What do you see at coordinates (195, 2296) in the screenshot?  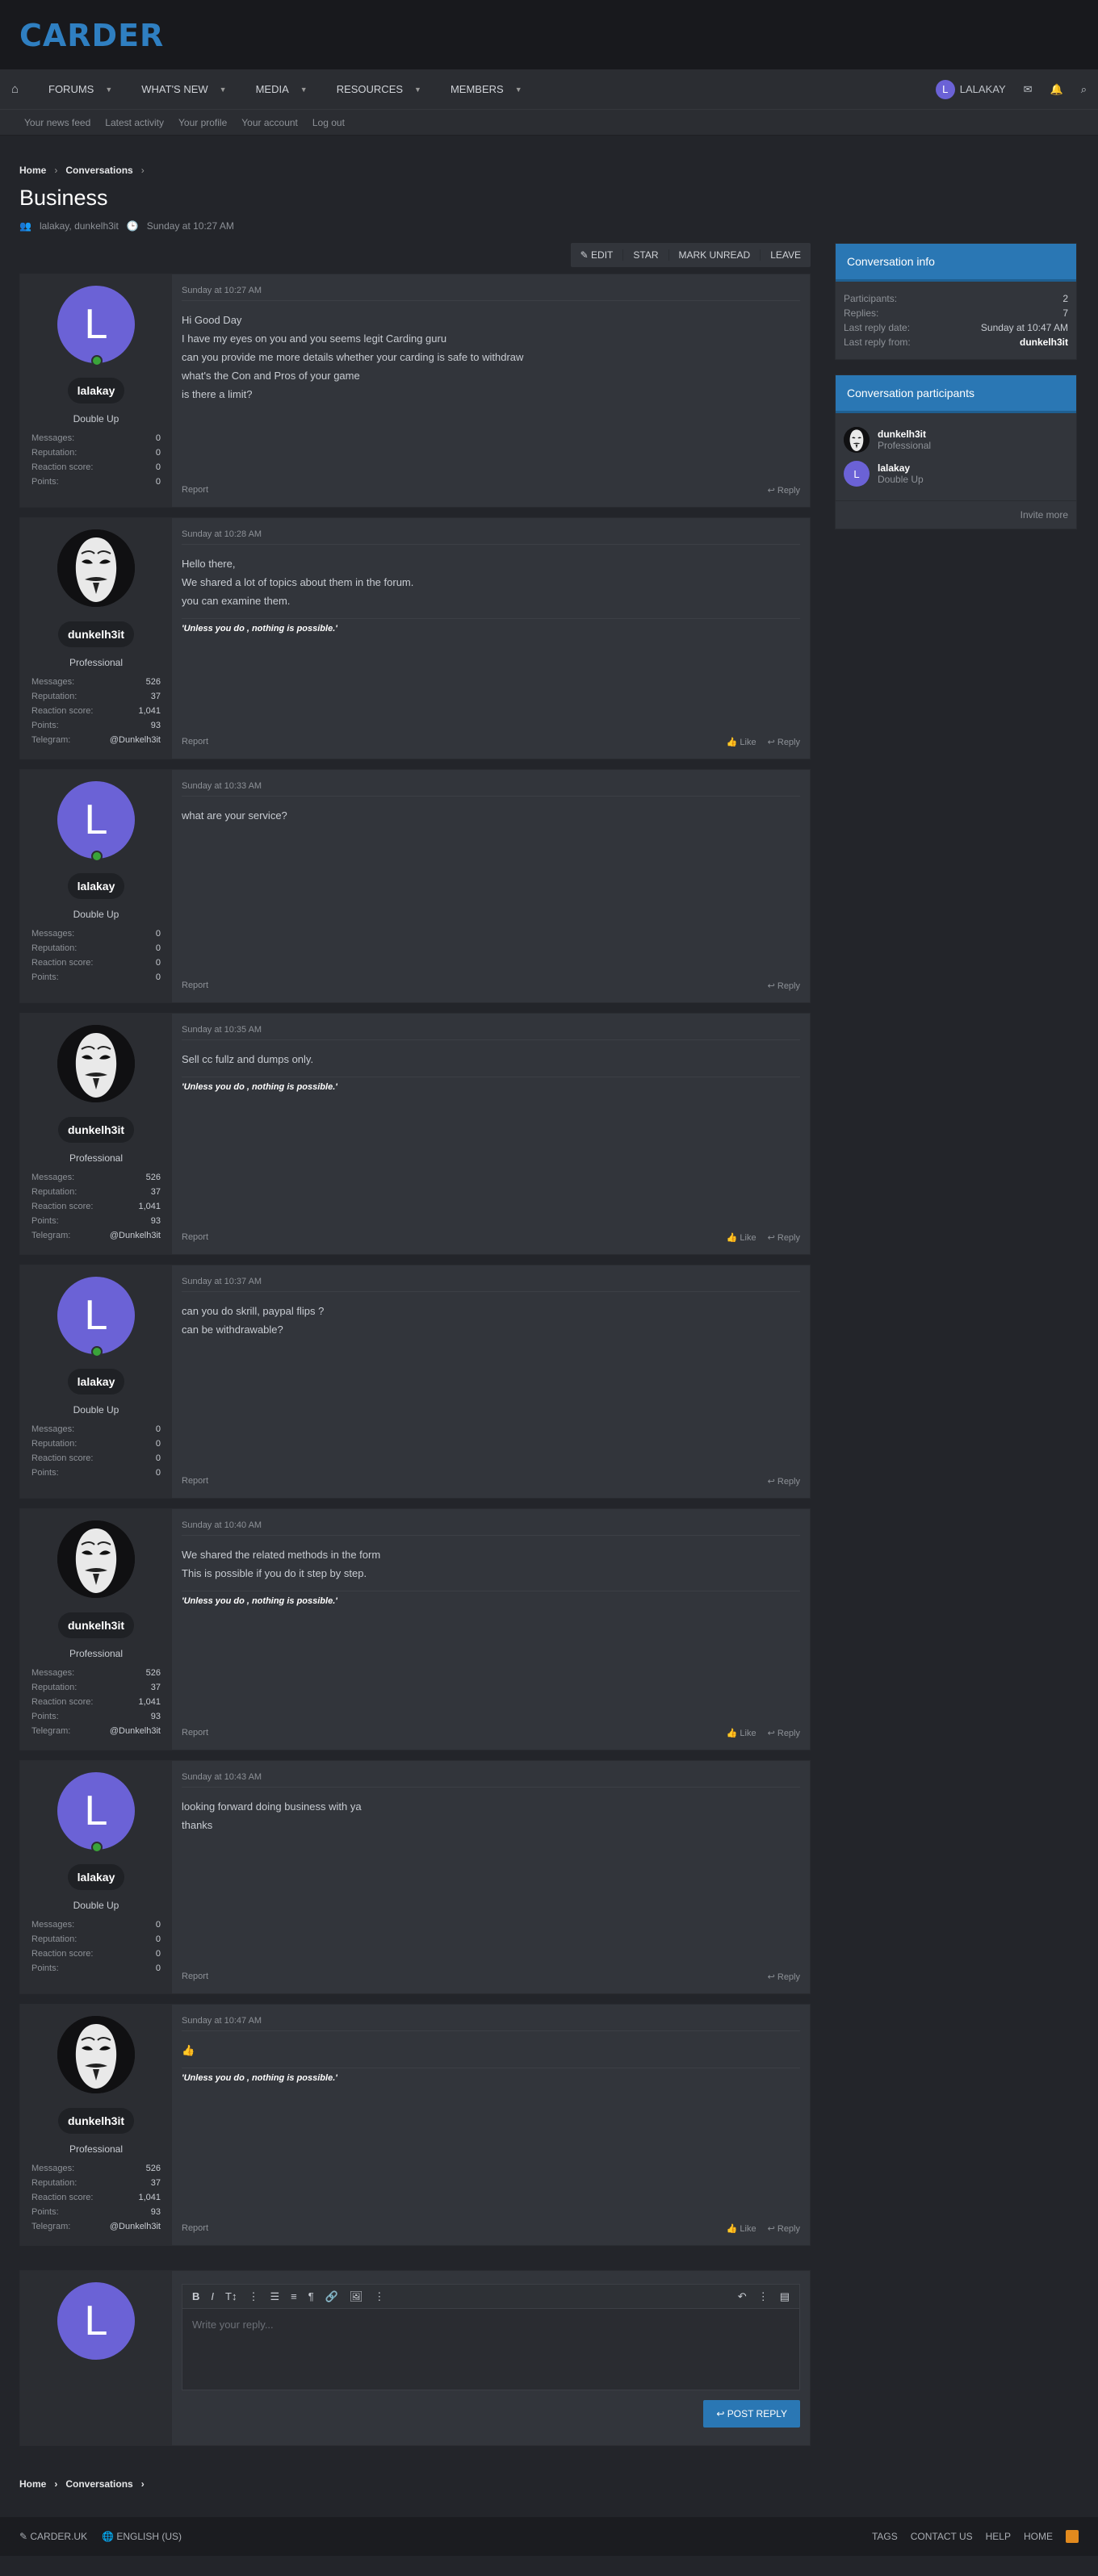 I see `bold-icon: B` at bounding box center [195, 2296].